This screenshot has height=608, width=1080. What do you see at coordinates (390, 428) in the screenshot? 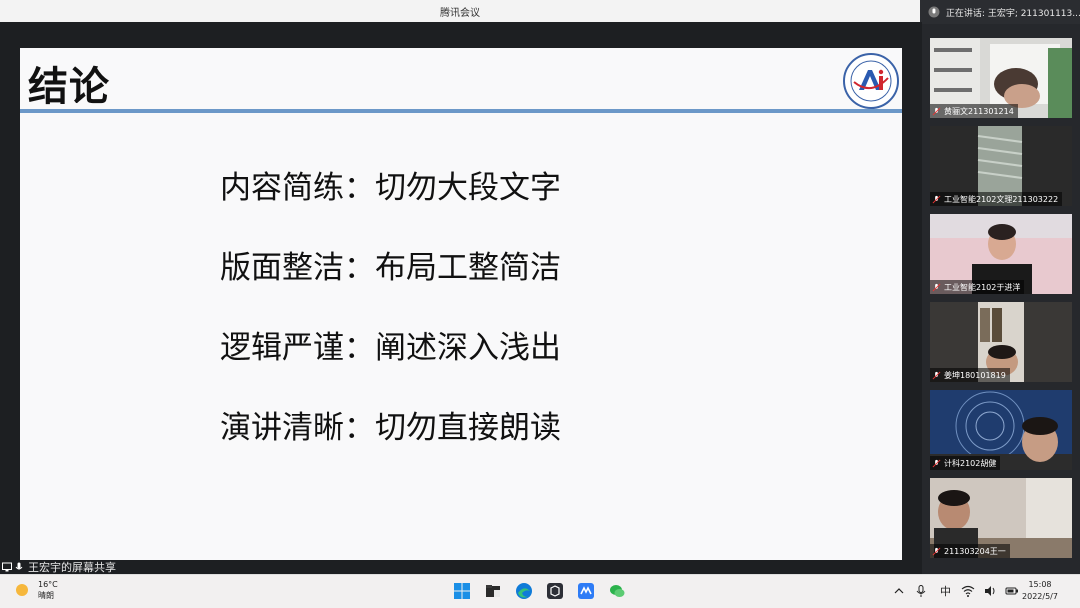
I see `slide-bullet: 演讲清晰：切勿直接朗读` at bounding box center [390, 428].